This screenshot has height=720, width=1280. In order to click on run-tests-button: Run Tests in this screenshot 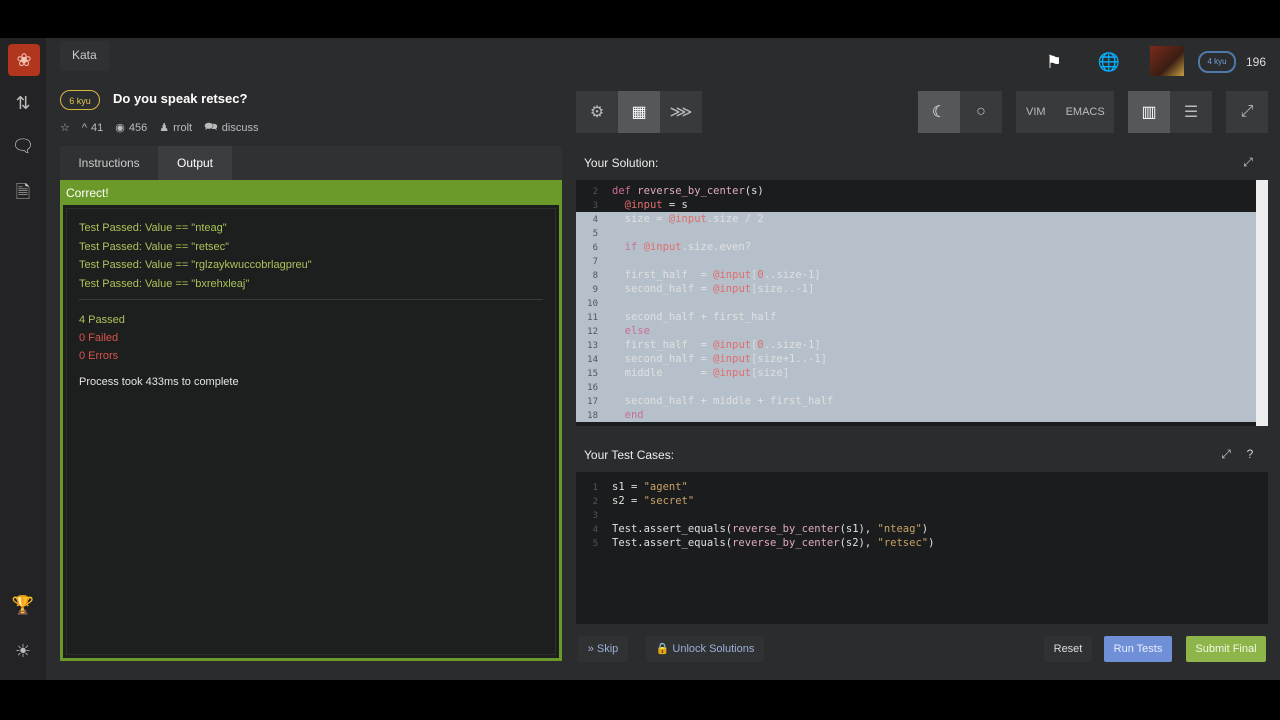, I will do `click(1138, 649)`.